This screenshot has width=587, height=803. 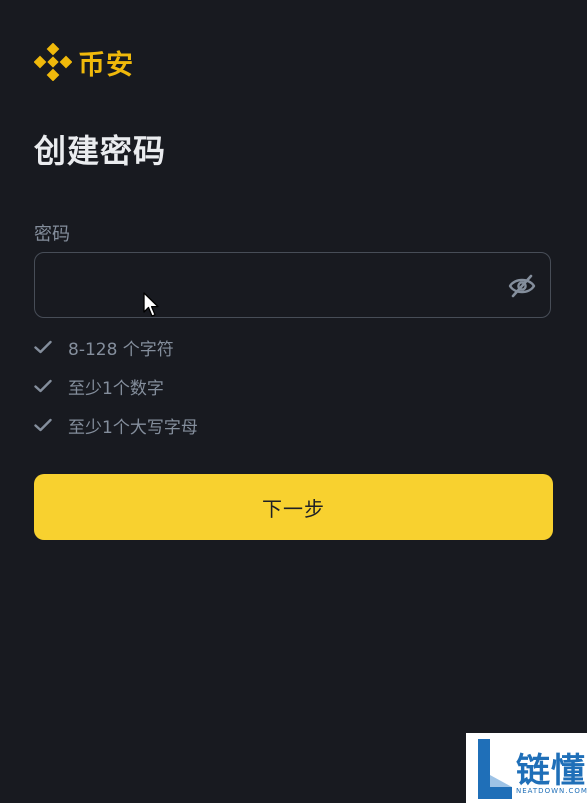 What do you see at coordinates (495, 769) in the screenshot?
I see `watermark-mark-icon` at bounding box center [495, 769].